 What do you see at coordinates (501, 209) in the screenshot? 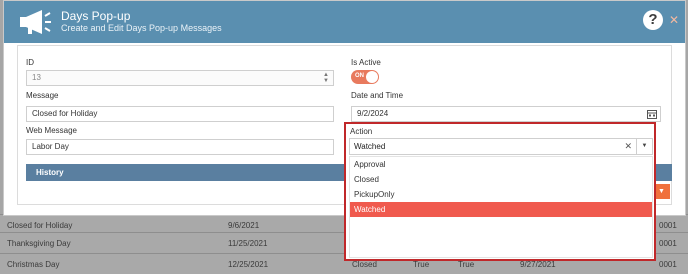
I see `action-option-watched: Watched` at bounding box center [501, 209].